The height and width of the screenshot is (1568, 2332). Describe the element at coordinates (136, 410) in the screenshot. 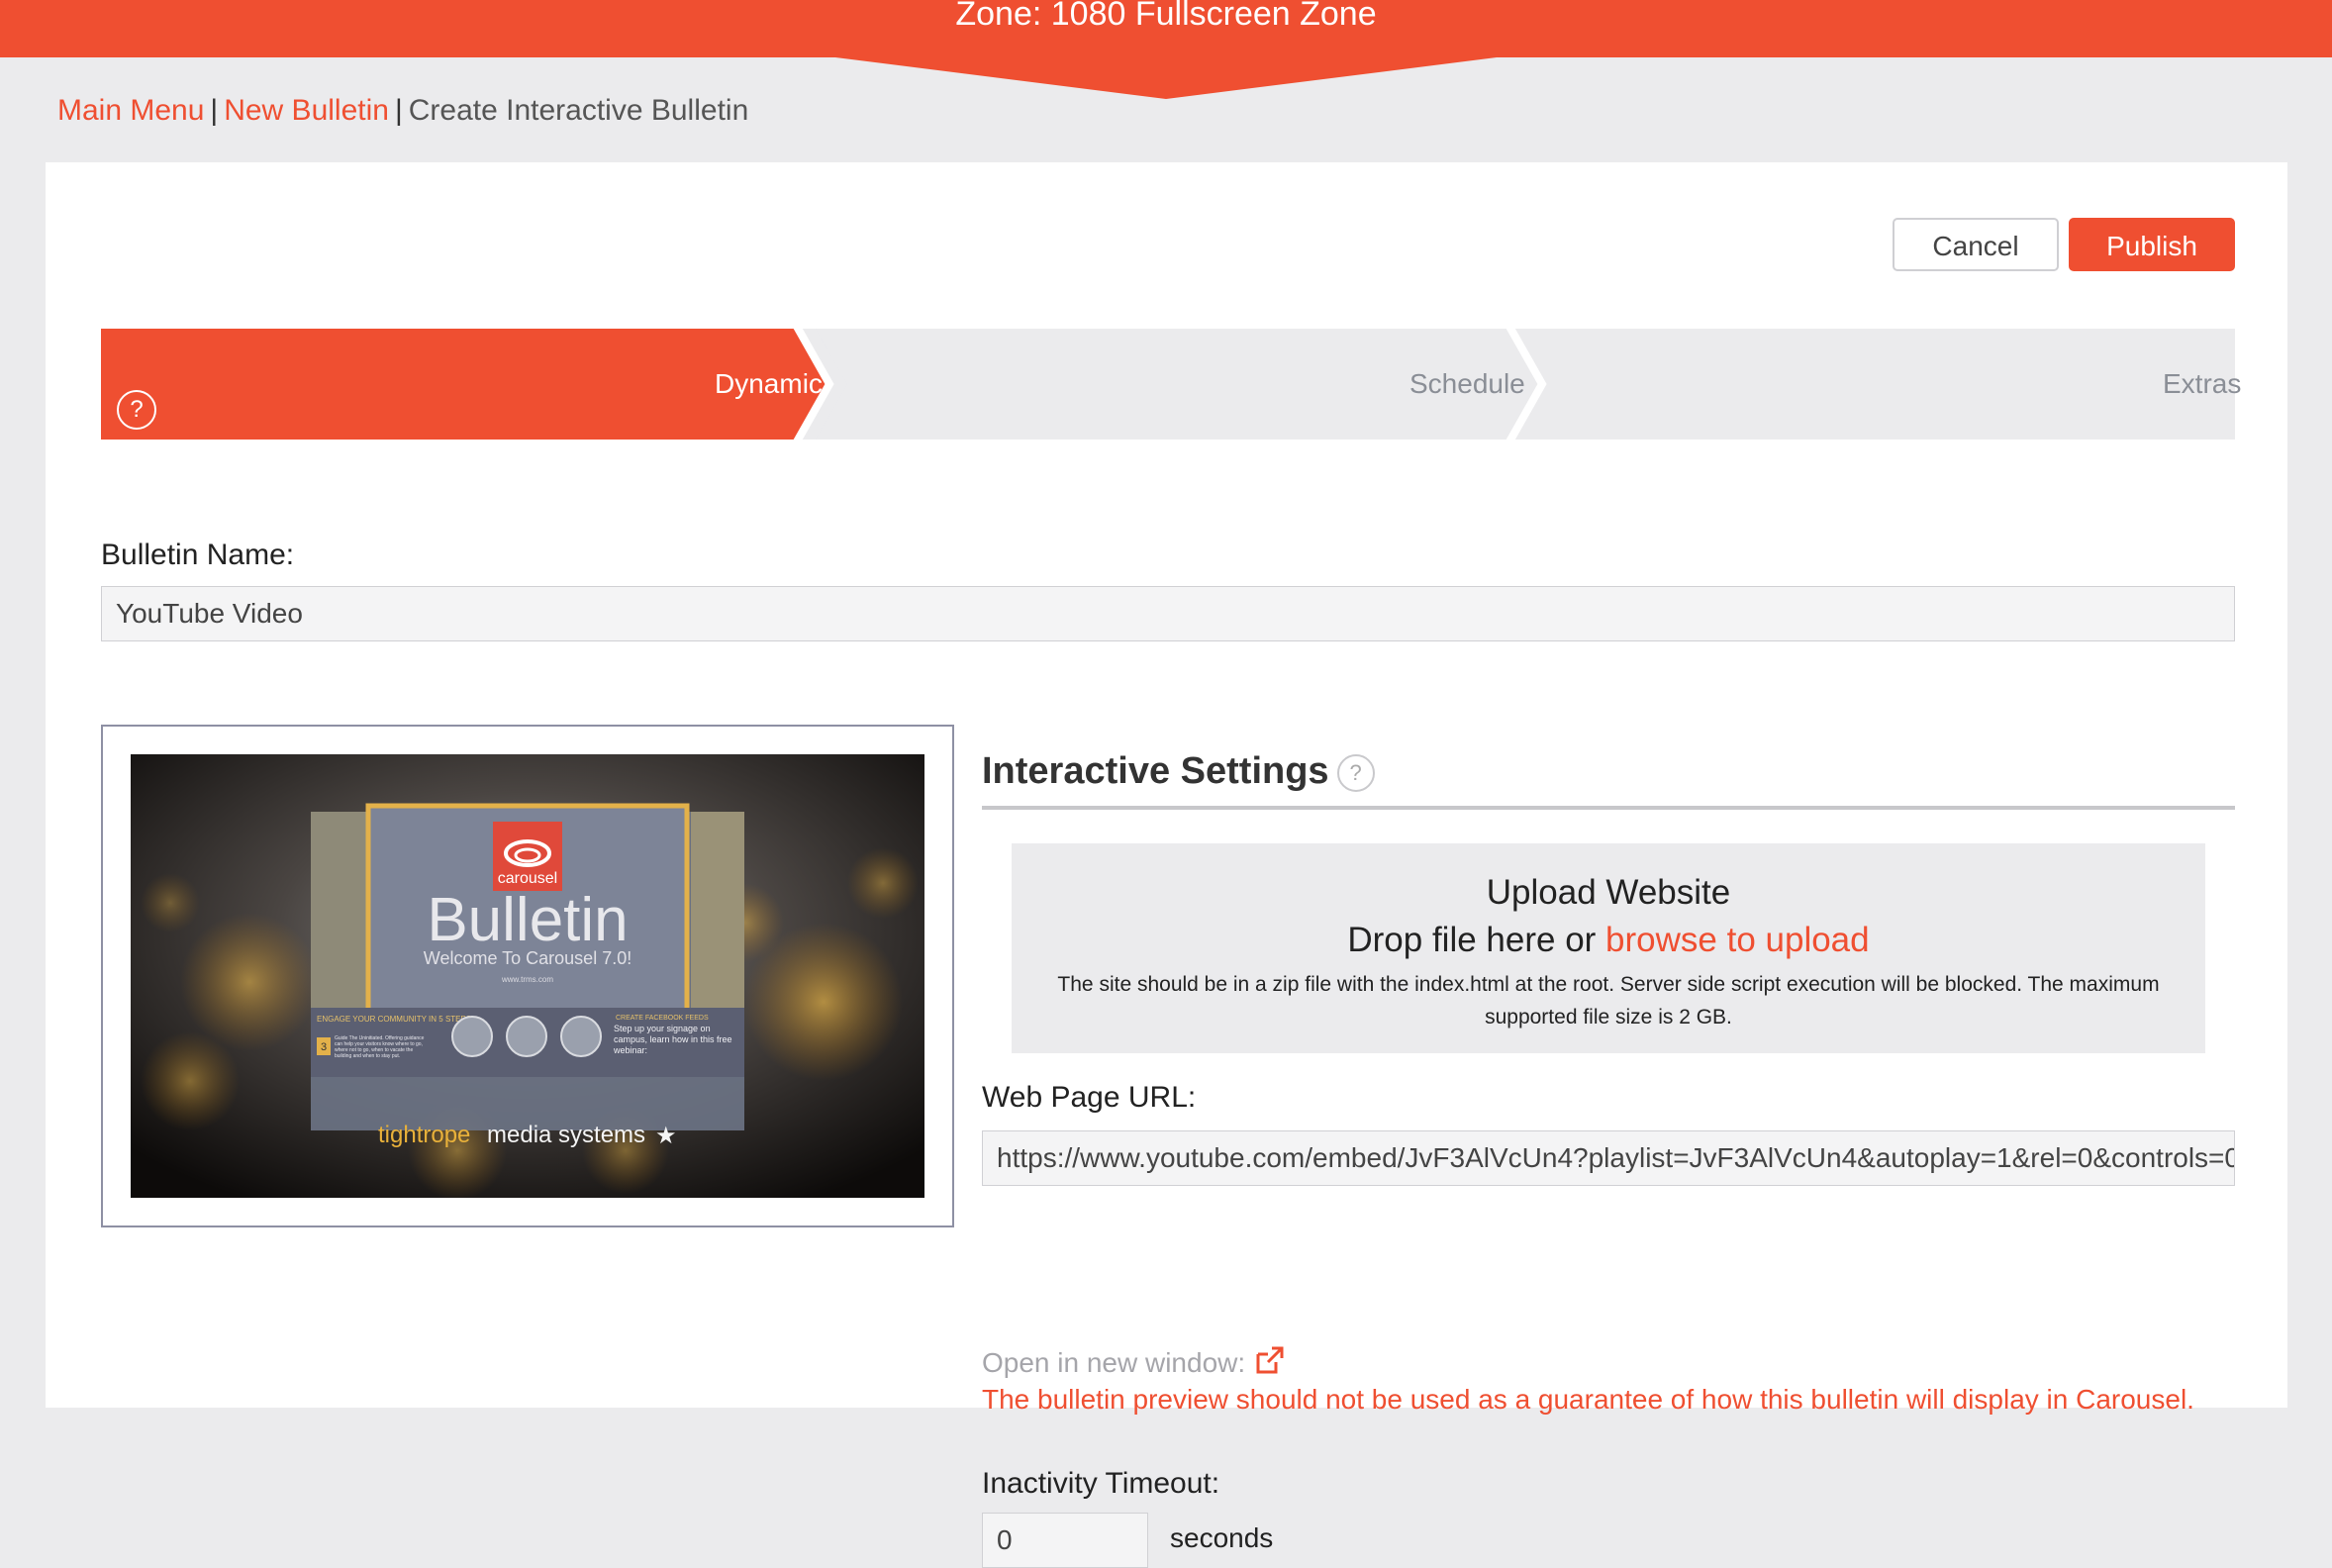

I see `help-icon: ?` at that location.